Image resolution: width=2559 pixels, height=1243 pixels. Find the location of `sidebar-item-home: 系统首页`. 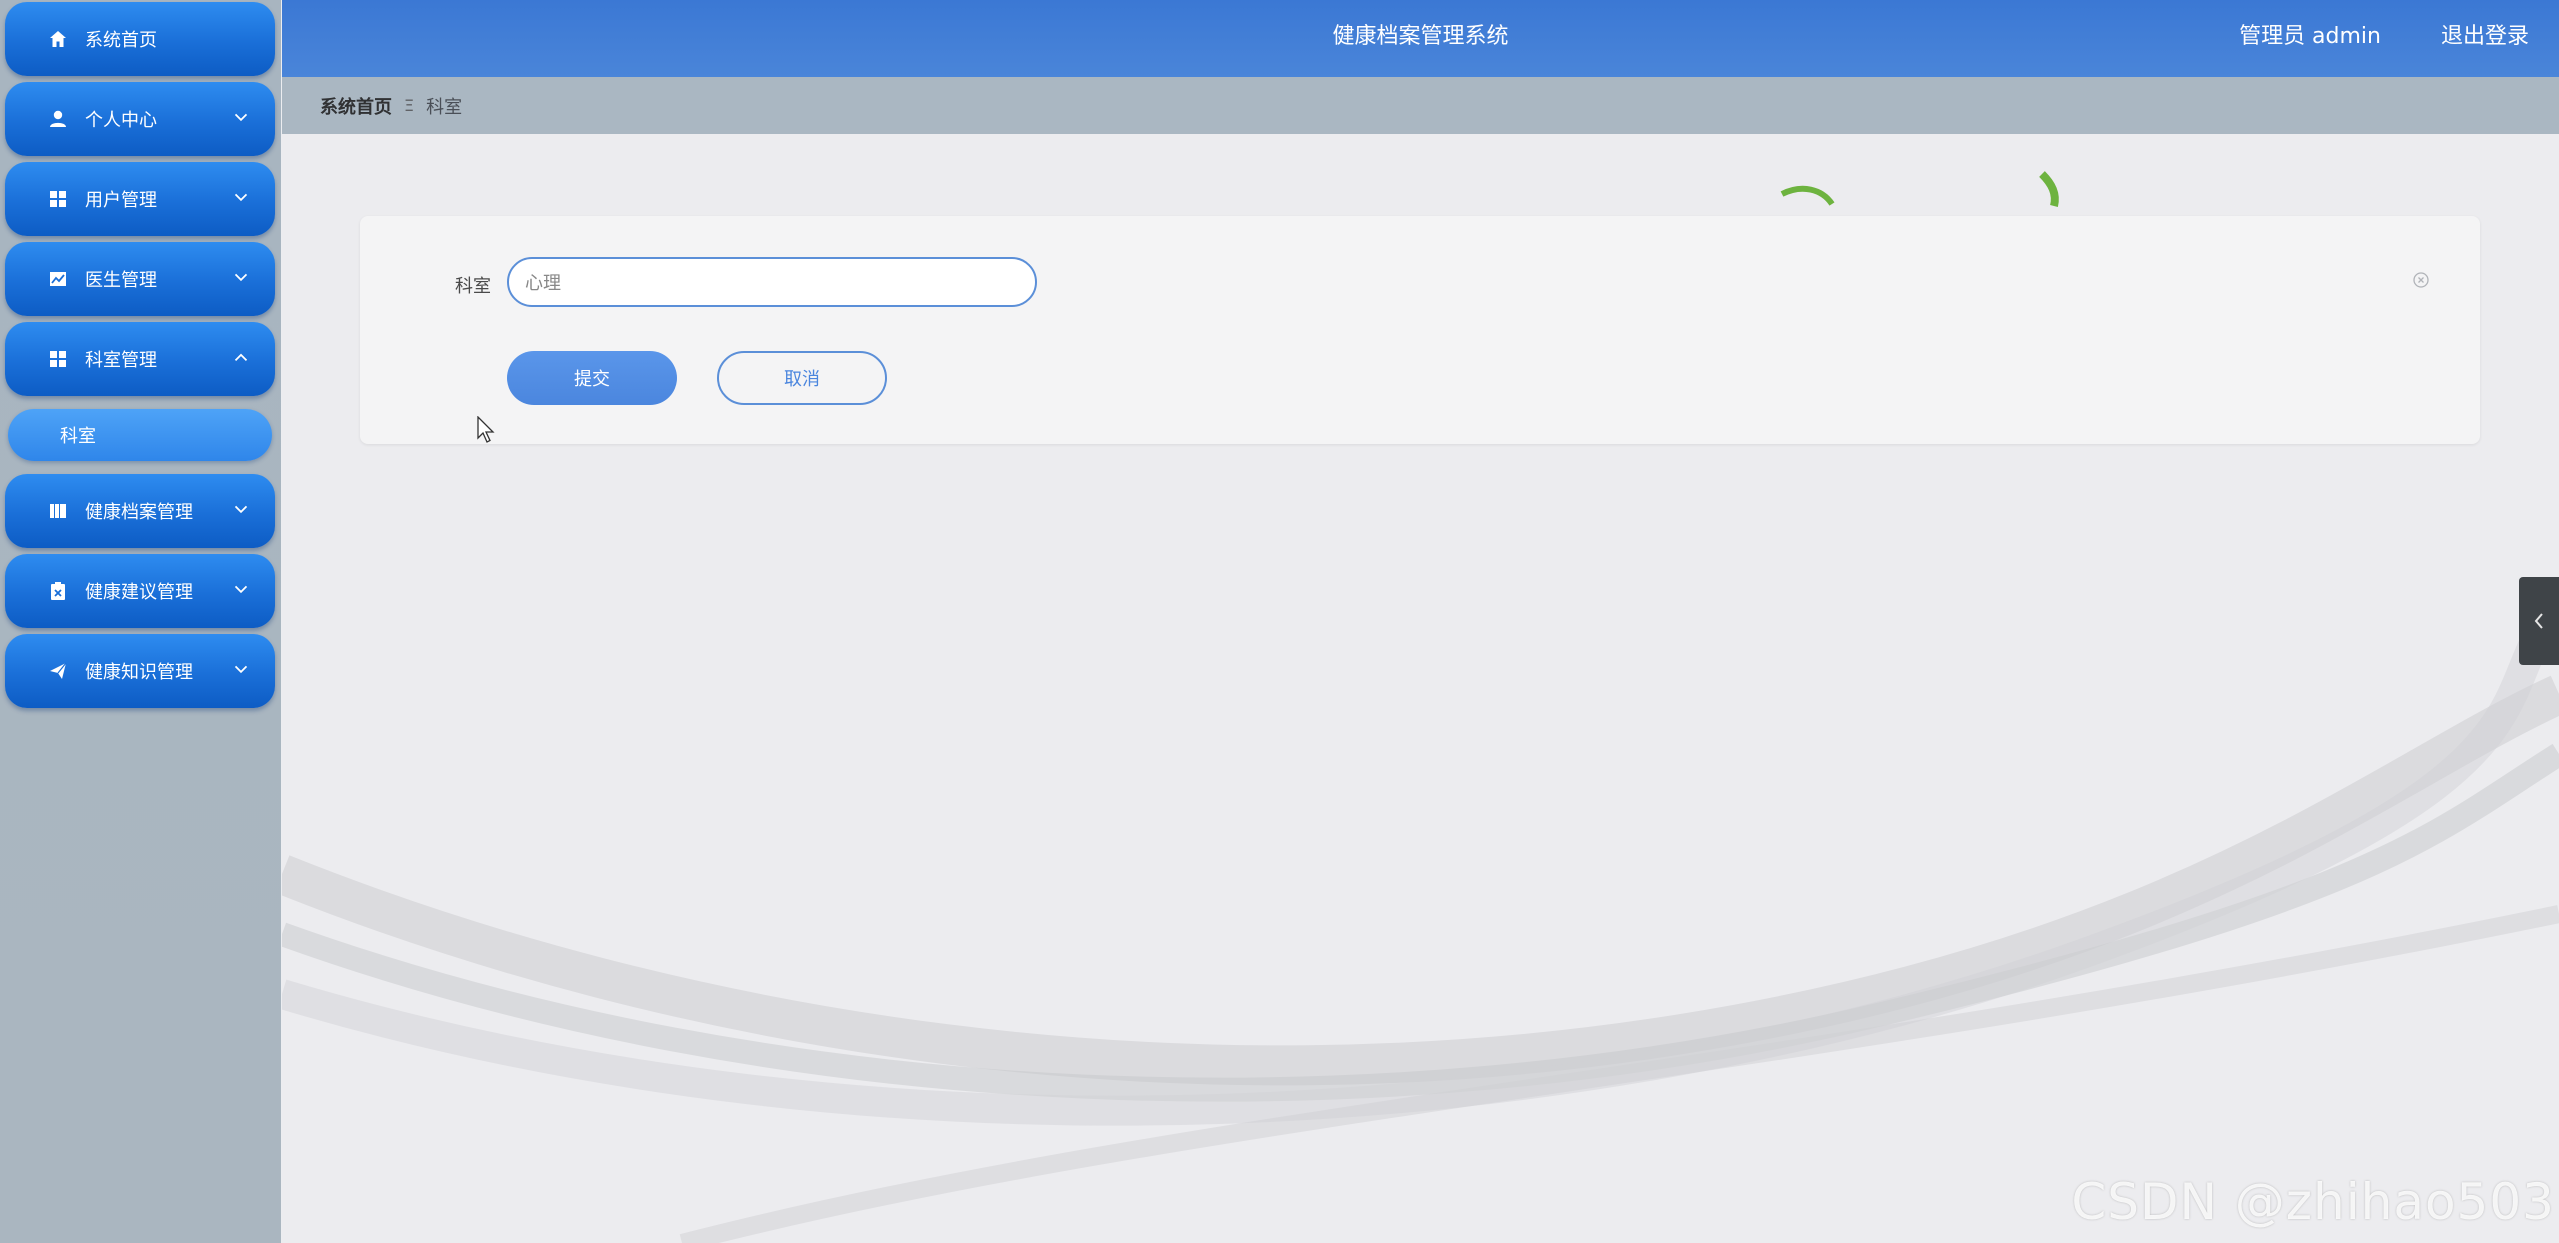

sidebar-item-home: 系统首页 is located at coordinates (140, 39).